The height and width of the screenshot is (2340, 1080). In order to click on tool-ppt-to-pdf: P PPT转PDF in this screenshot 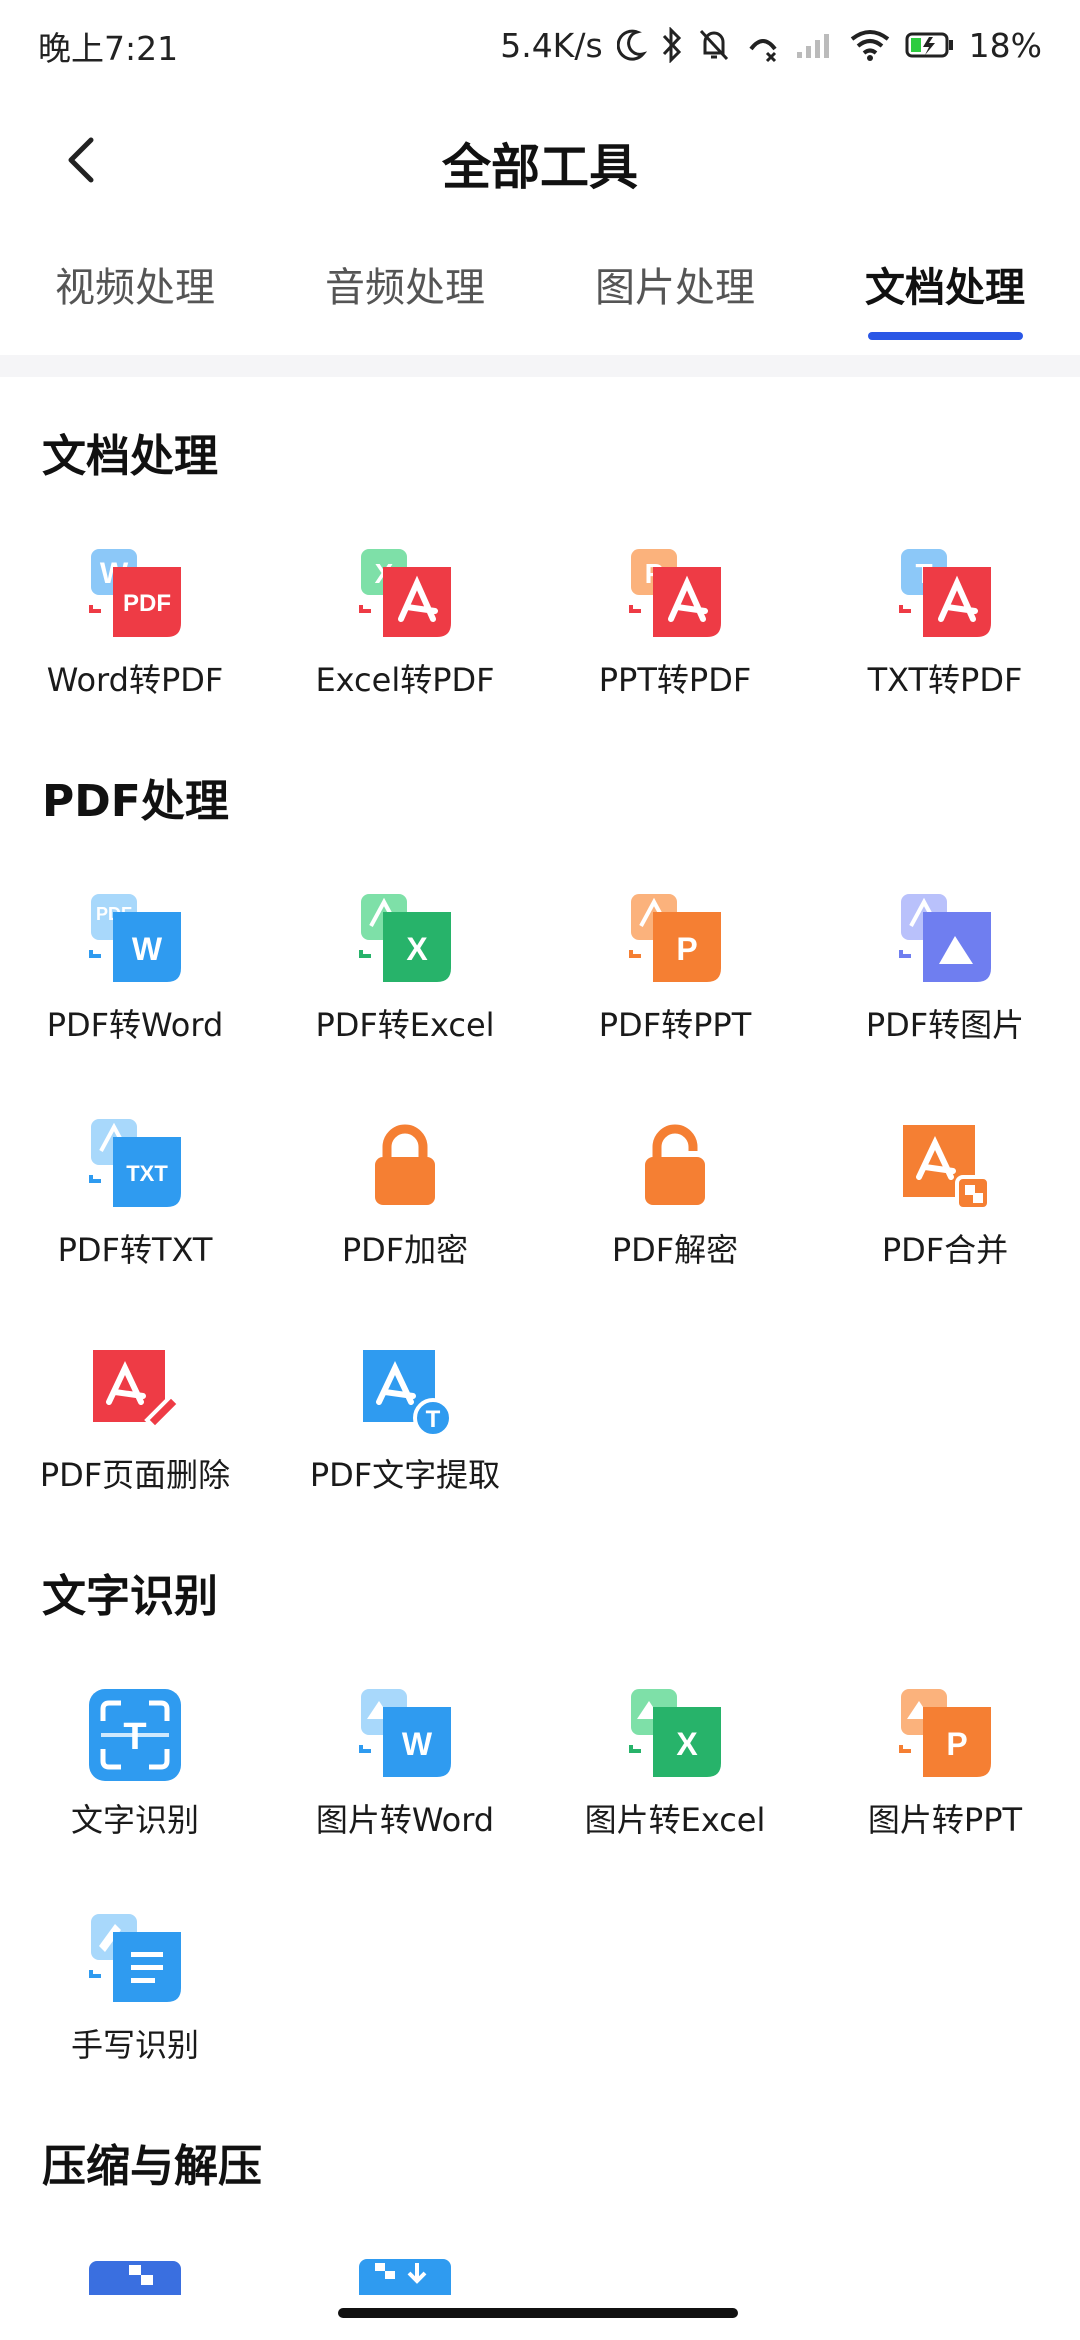, I will do `click(675, 623)`.